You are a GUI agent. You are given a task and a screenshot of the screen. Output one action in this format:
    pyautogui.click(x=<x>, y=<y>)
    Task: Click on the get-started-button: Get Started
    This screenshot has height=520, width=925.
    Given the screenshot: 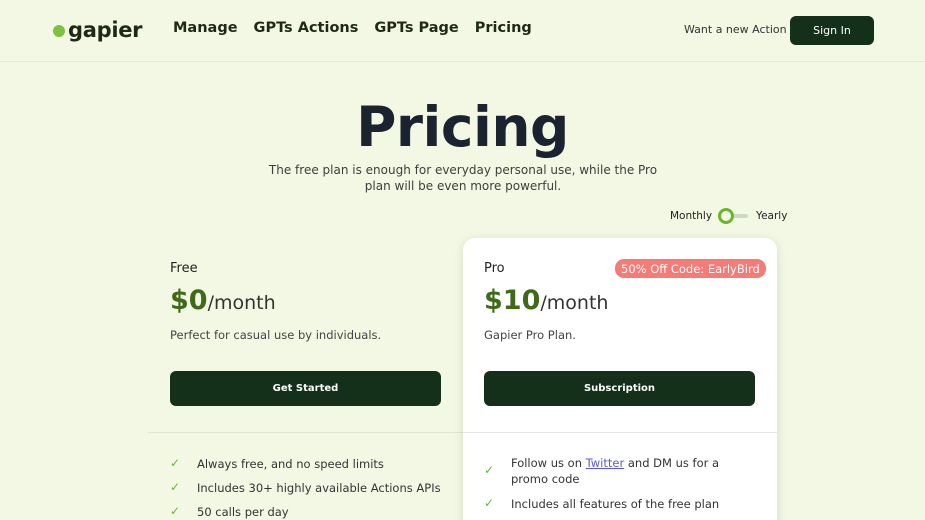 What is the action you would take?
    pyautogui.click(x=305, y=388)
    